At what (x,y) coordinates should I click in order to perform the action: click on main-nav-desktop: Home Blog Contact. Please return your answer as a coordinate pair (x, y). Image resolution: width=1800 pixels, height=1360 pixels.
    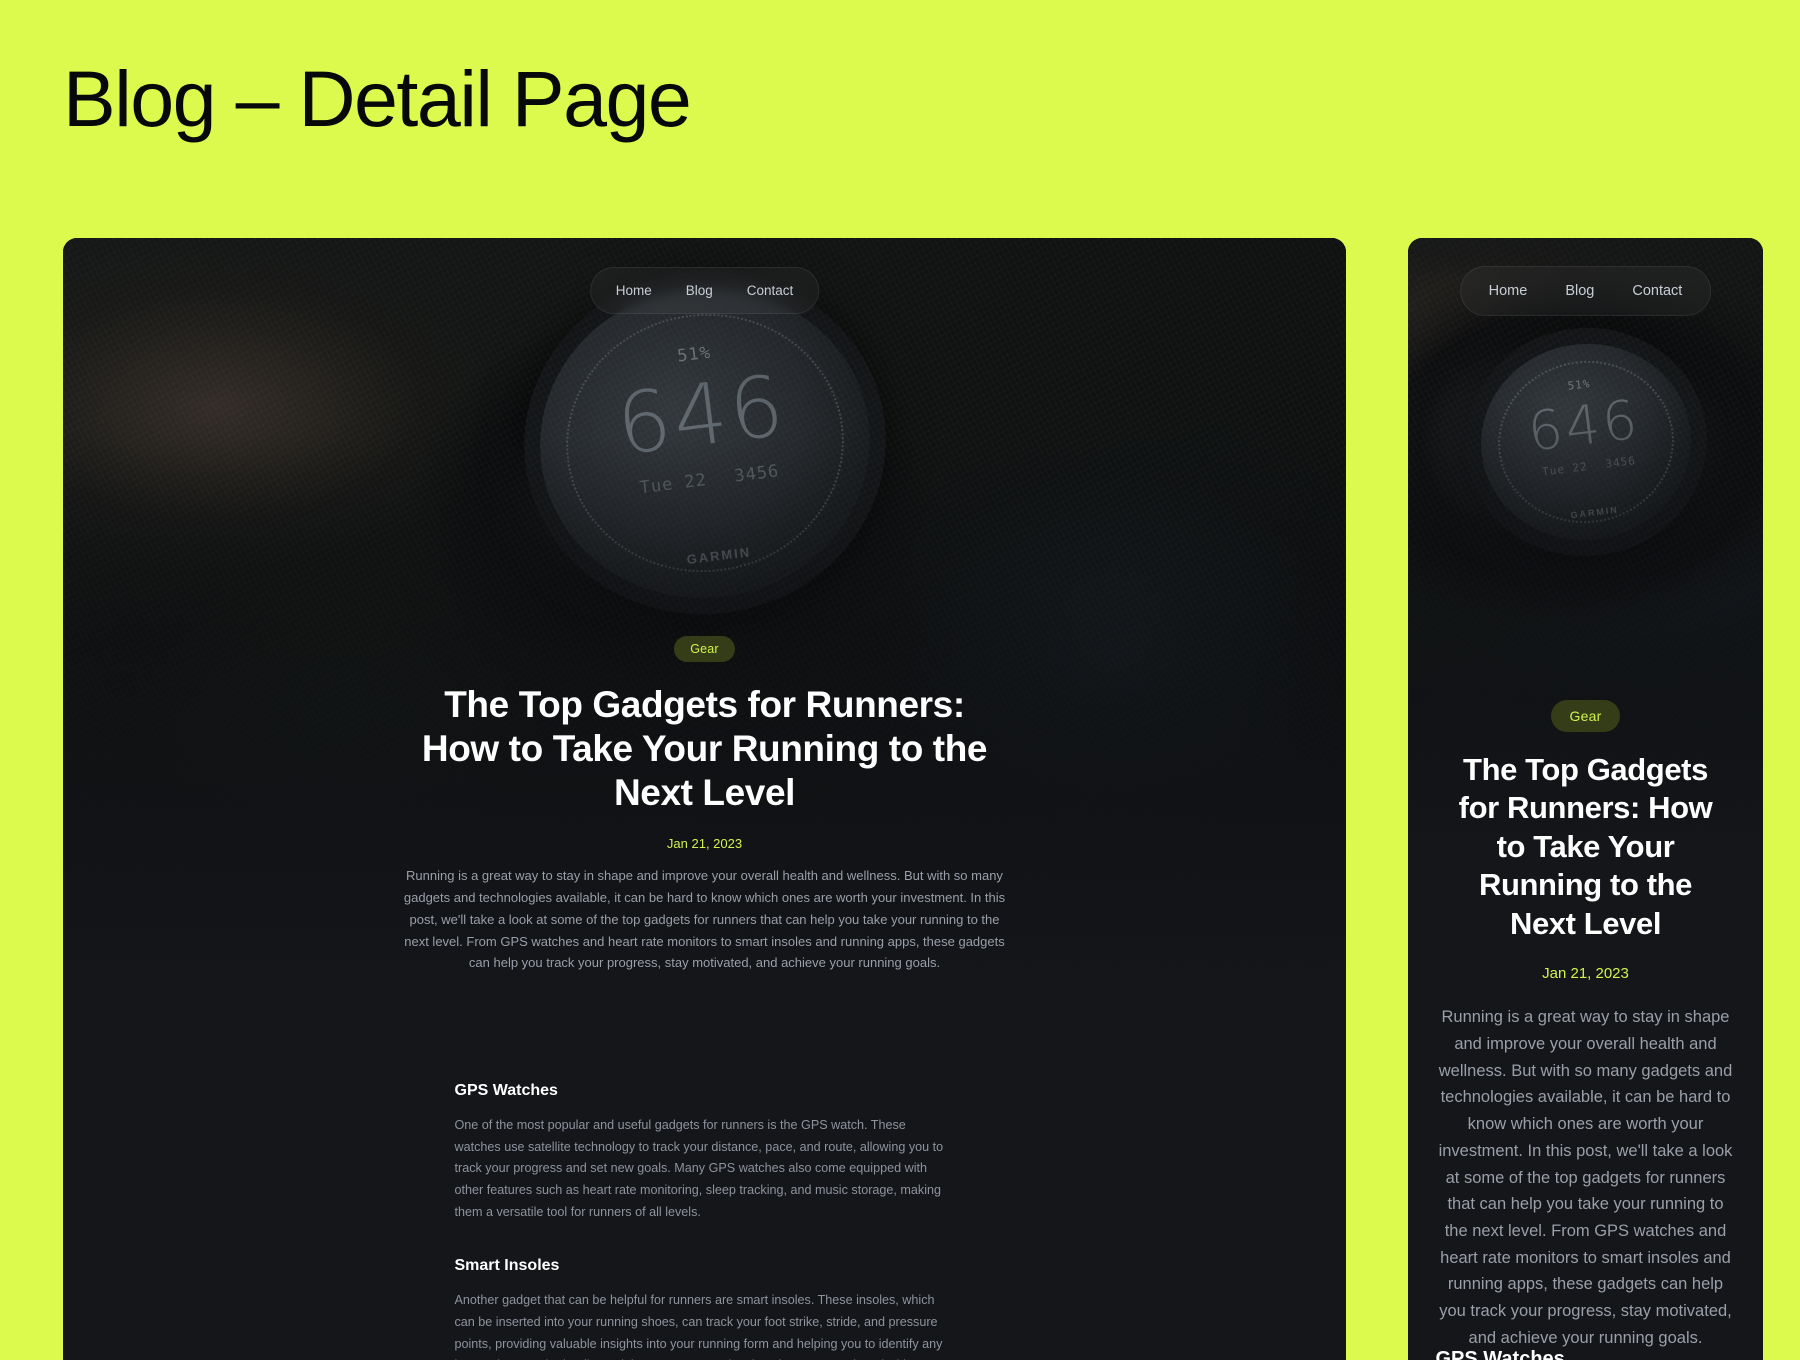
    Looking at the image, I should click on (704, 290).